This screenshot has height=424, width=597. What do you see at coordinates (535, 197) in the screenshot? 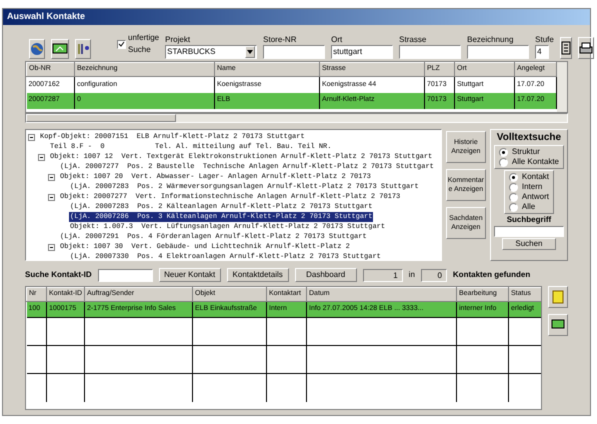
I see `radio-label: Antwort` at bounding box center [535, 197].